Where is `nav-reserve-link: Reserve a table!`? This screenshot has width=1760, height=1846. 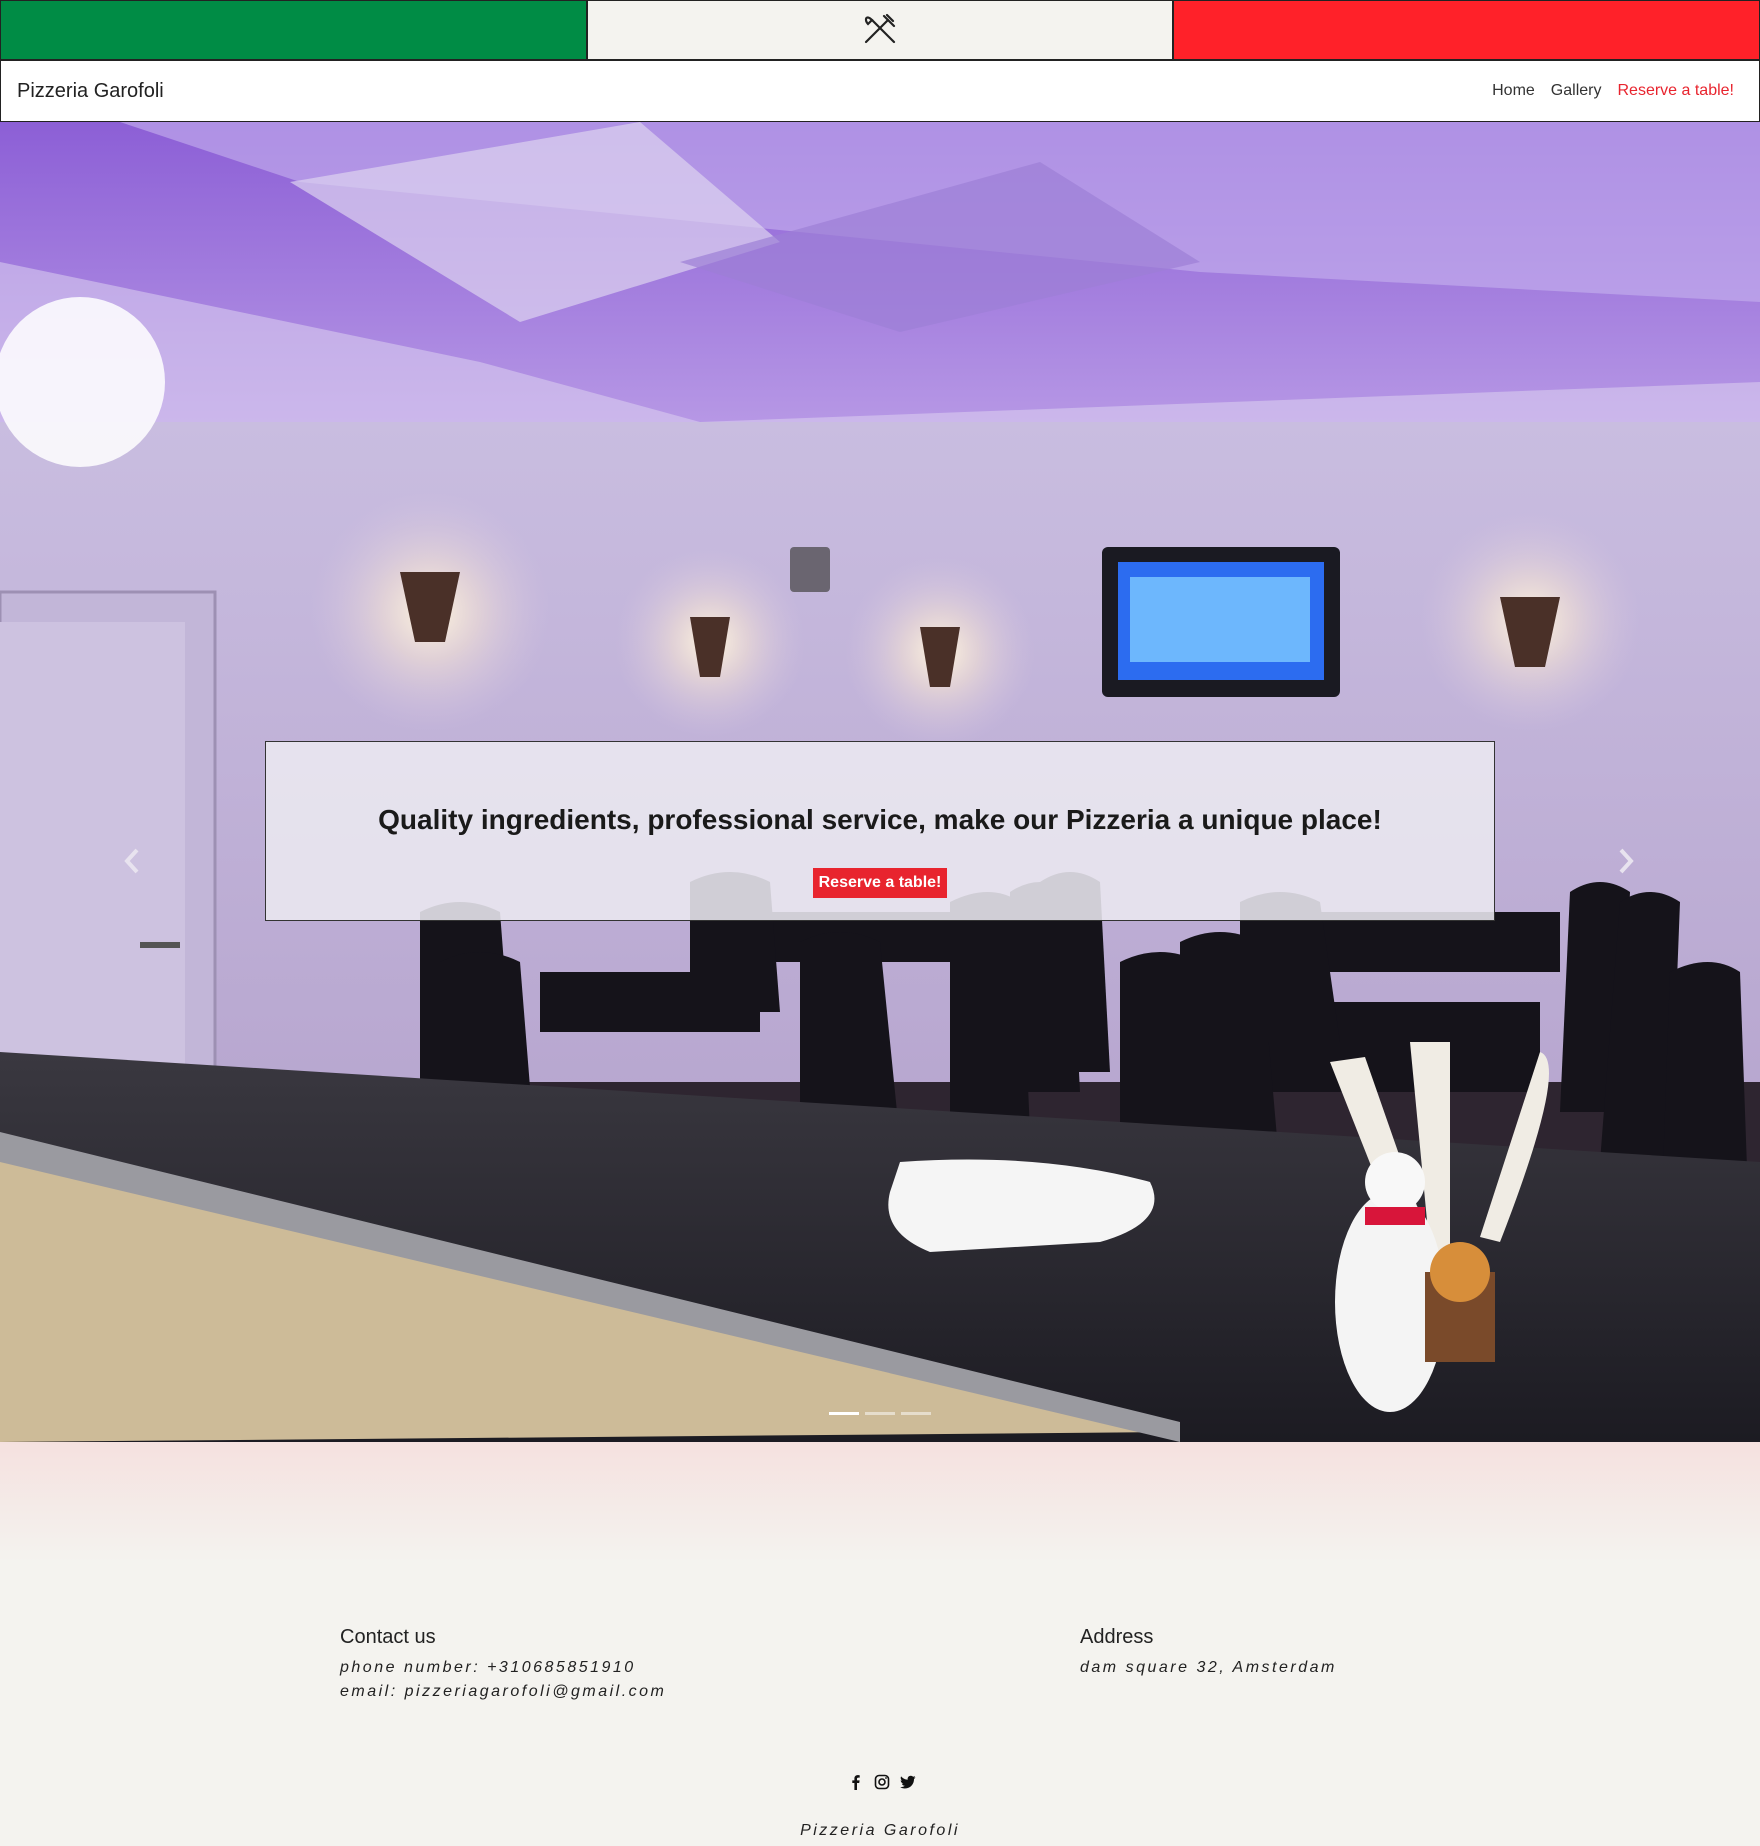
nav-reserve-link: Reserve a table! is located at coordinates (1675, 91).